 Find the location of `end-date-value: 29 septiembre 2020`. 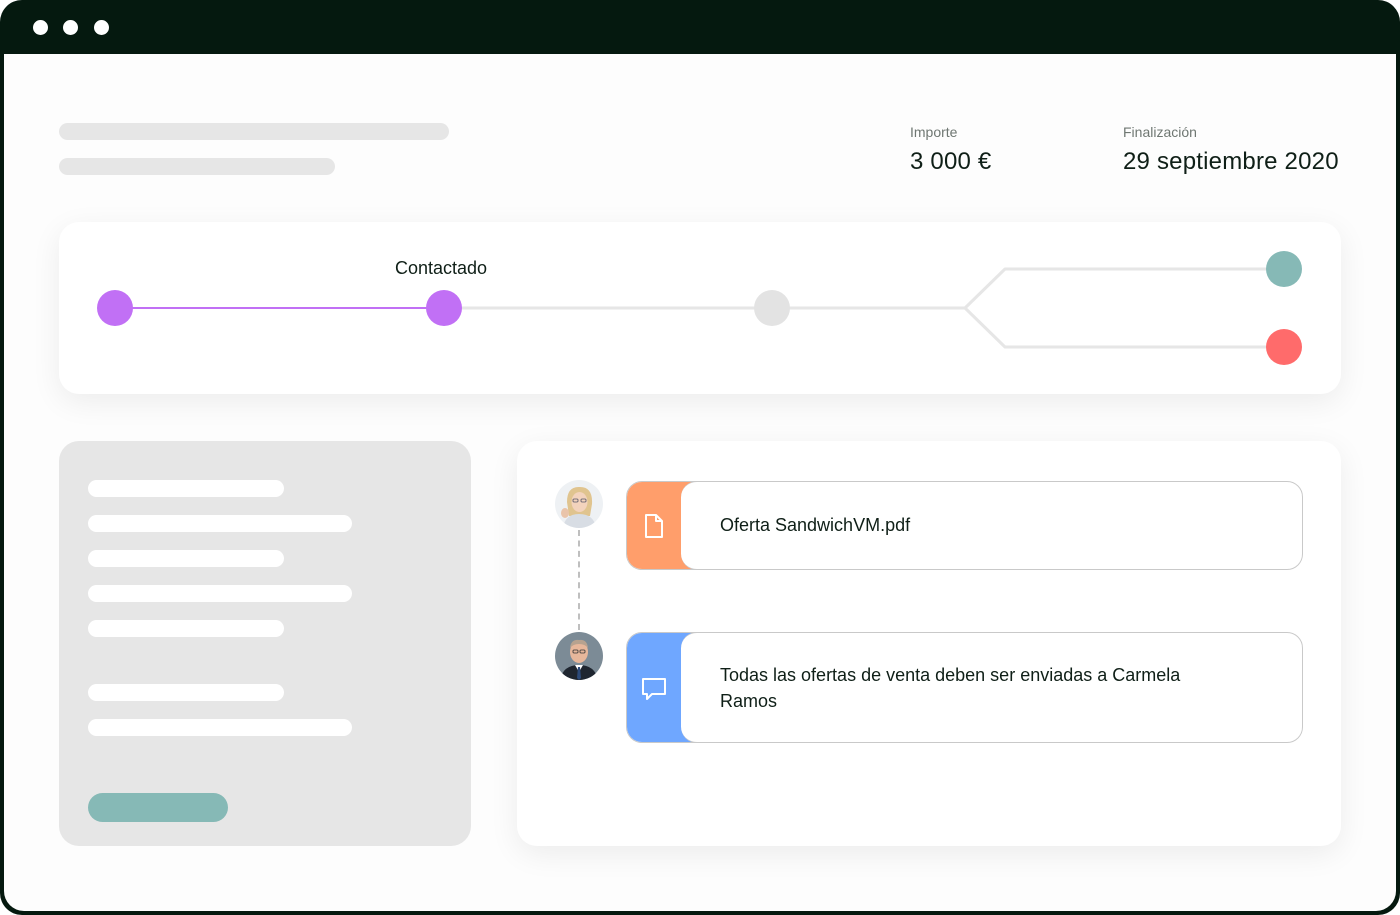

end-date-value: 29 septiembre 2020 is located at coordinates (1231, 161).